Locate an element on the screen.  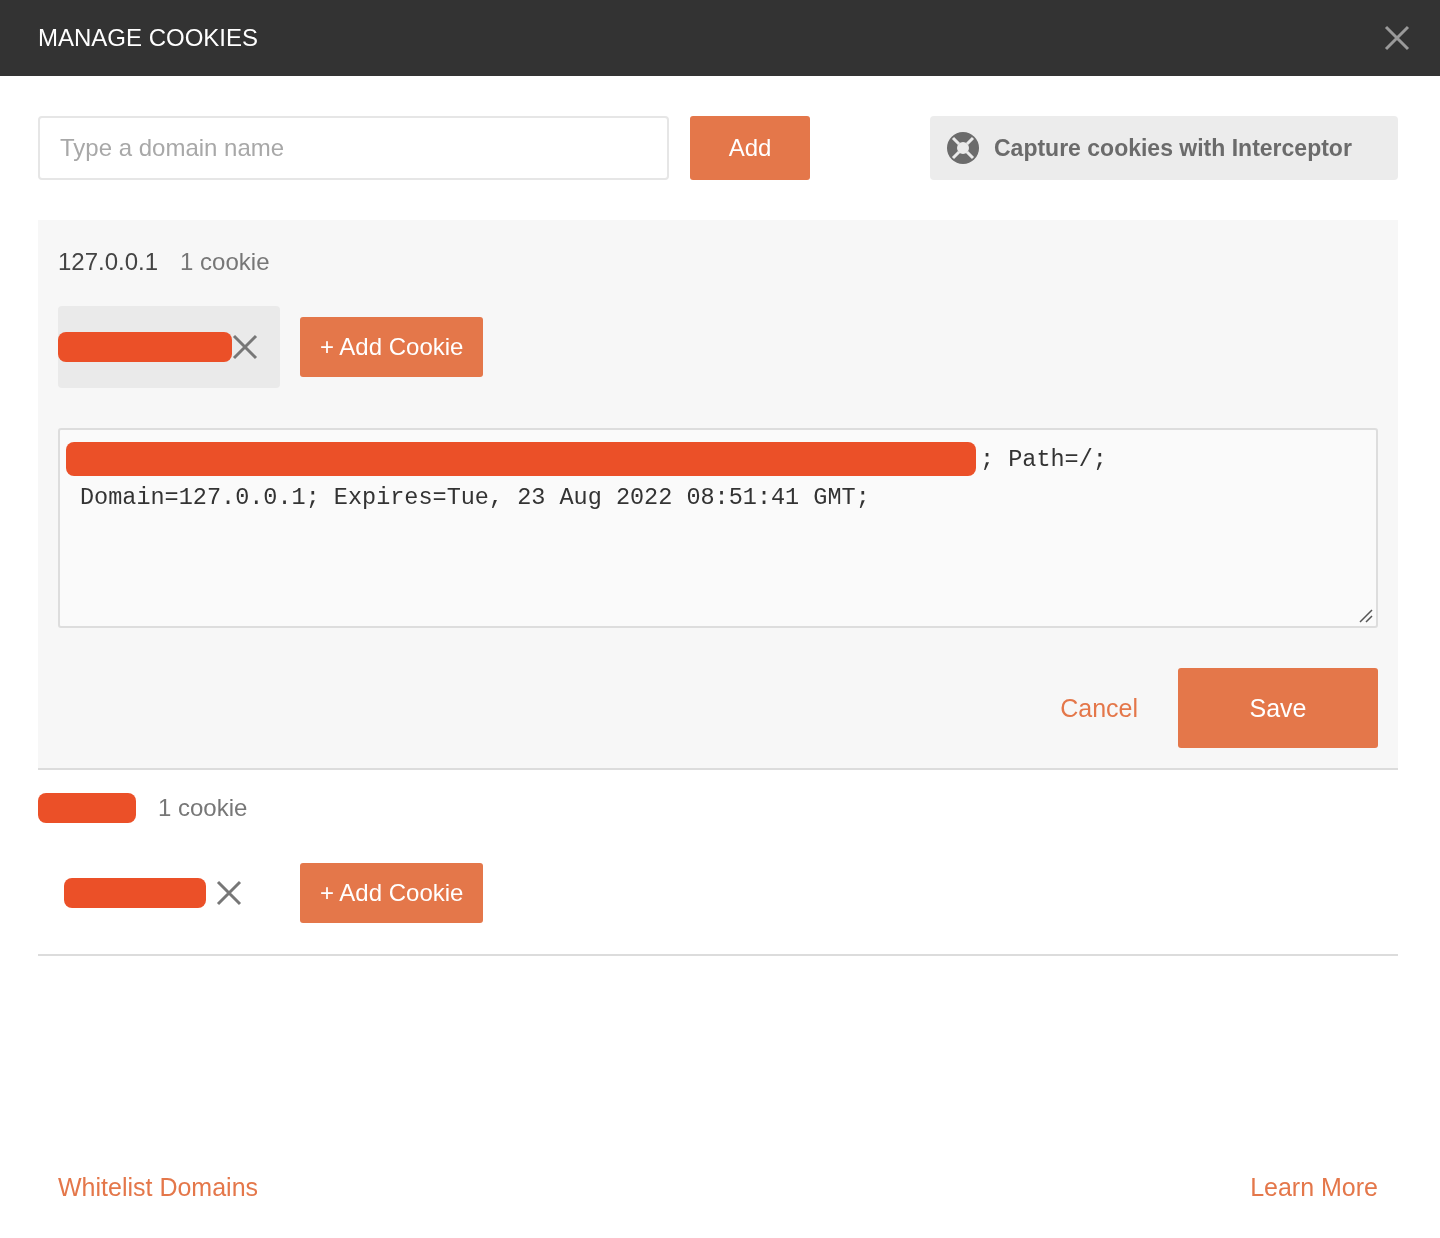
cookie-editor-field: ; Path=/; Domain=127.0.0.1; Expires=Tue, 23 Aug 2022 08:51:41 GMT; is located at coordinates (718, 528).